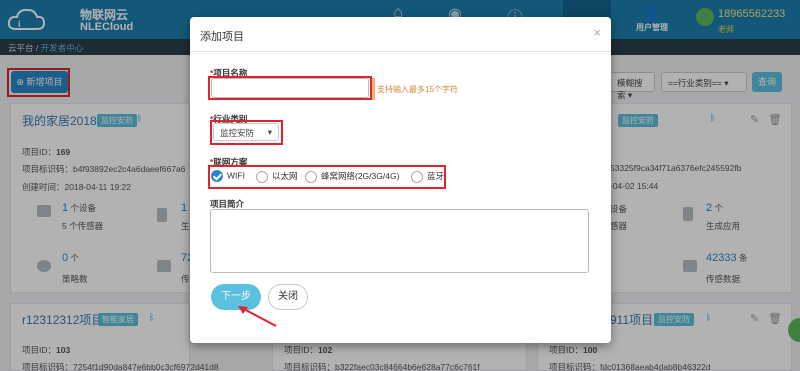  Describe the element at coordinates (399, 241) in the screenshot. I see `project-description-textarea` at that location.